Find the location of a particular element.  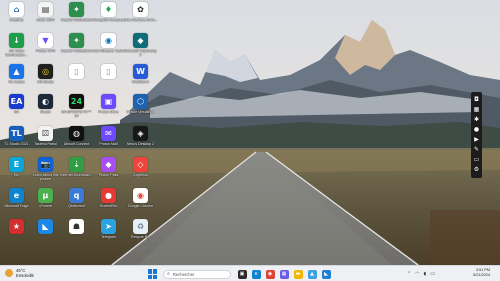

desktop-icon-label: ScreenRec is located at coordinates (108, 206).